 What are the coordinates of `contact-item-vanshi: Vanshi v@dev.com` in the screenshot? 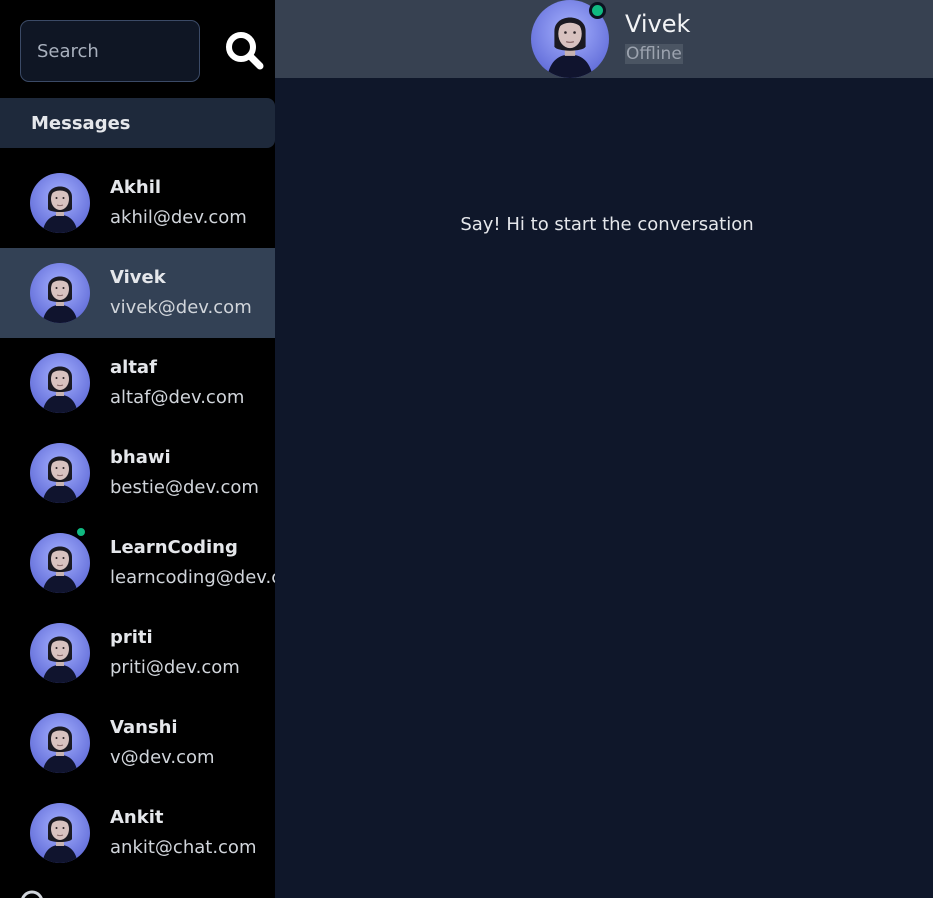 It's located at (137, 743).